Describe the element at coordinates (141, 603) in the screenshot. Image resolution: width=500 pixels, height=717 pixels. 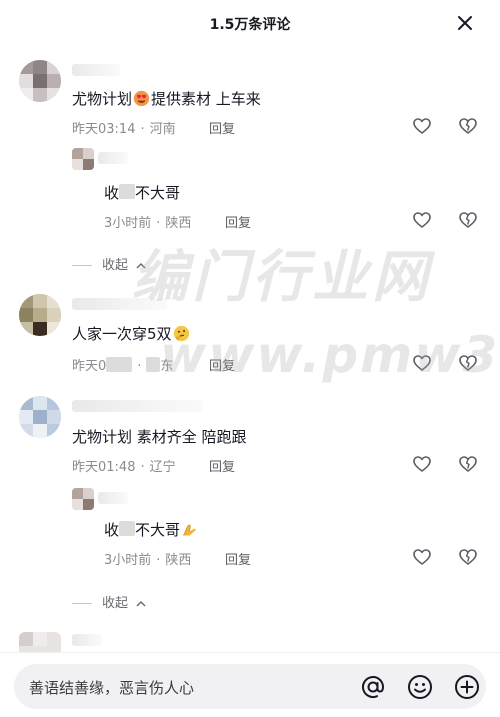
I see `chevron-up-icon` at that location.